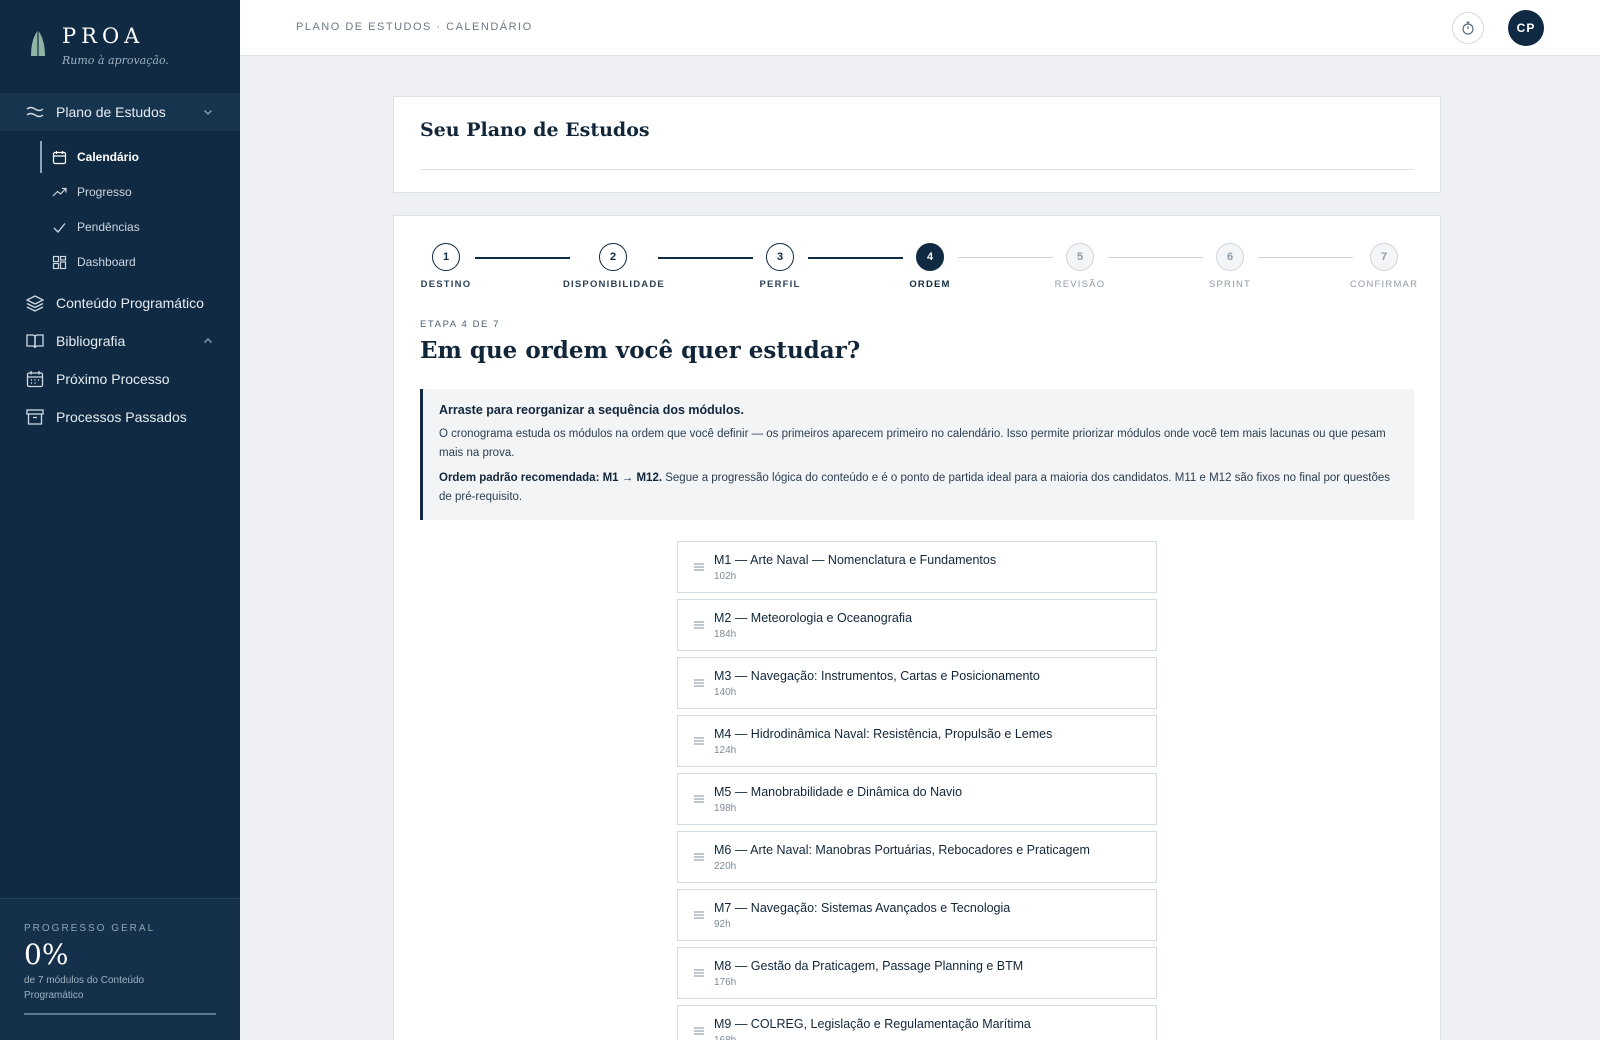 The image size is (1600, 1040). I want to click on step-label: CONFIRMAR, so click(1384, 284).